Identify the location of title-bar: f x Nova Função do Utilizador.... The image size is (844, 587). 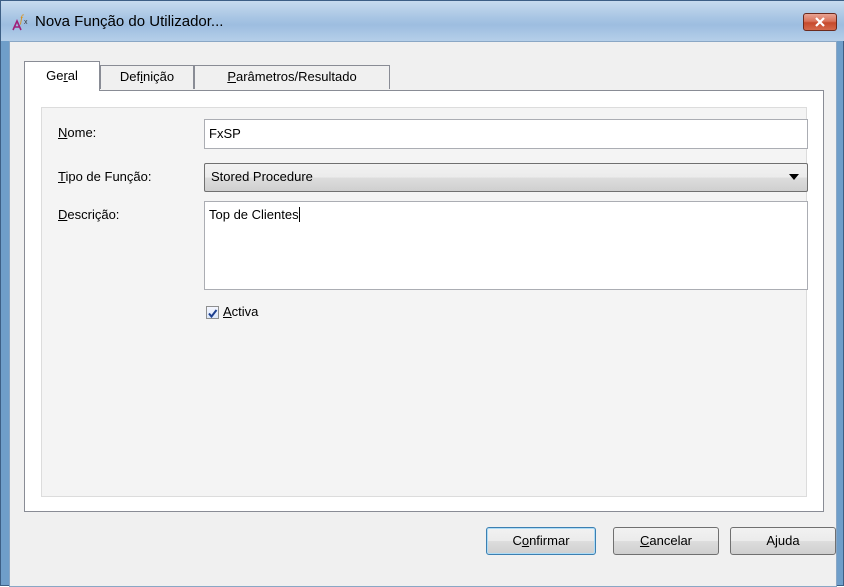
(422, 21).